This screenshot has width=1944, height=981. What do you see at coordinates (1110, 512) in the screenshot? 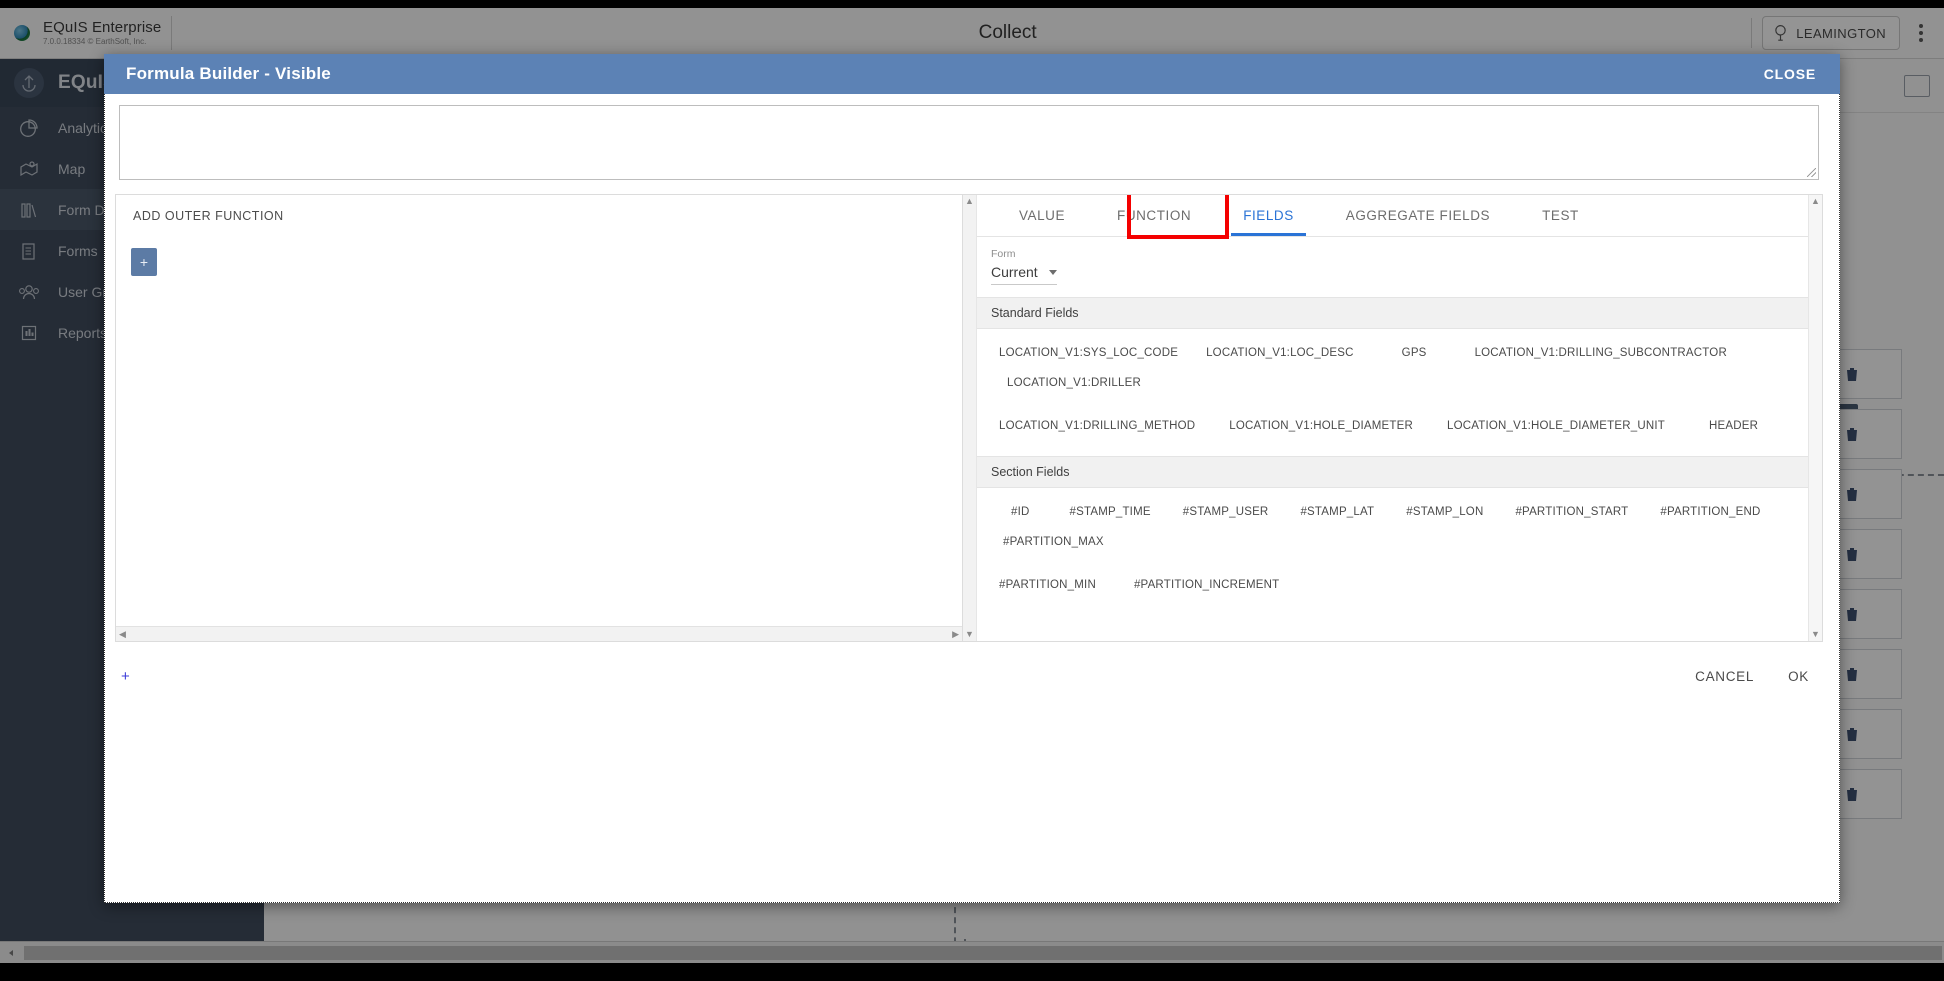
I see `field-chip: #STAMP_TIME` at bounding box center [1110, 512].